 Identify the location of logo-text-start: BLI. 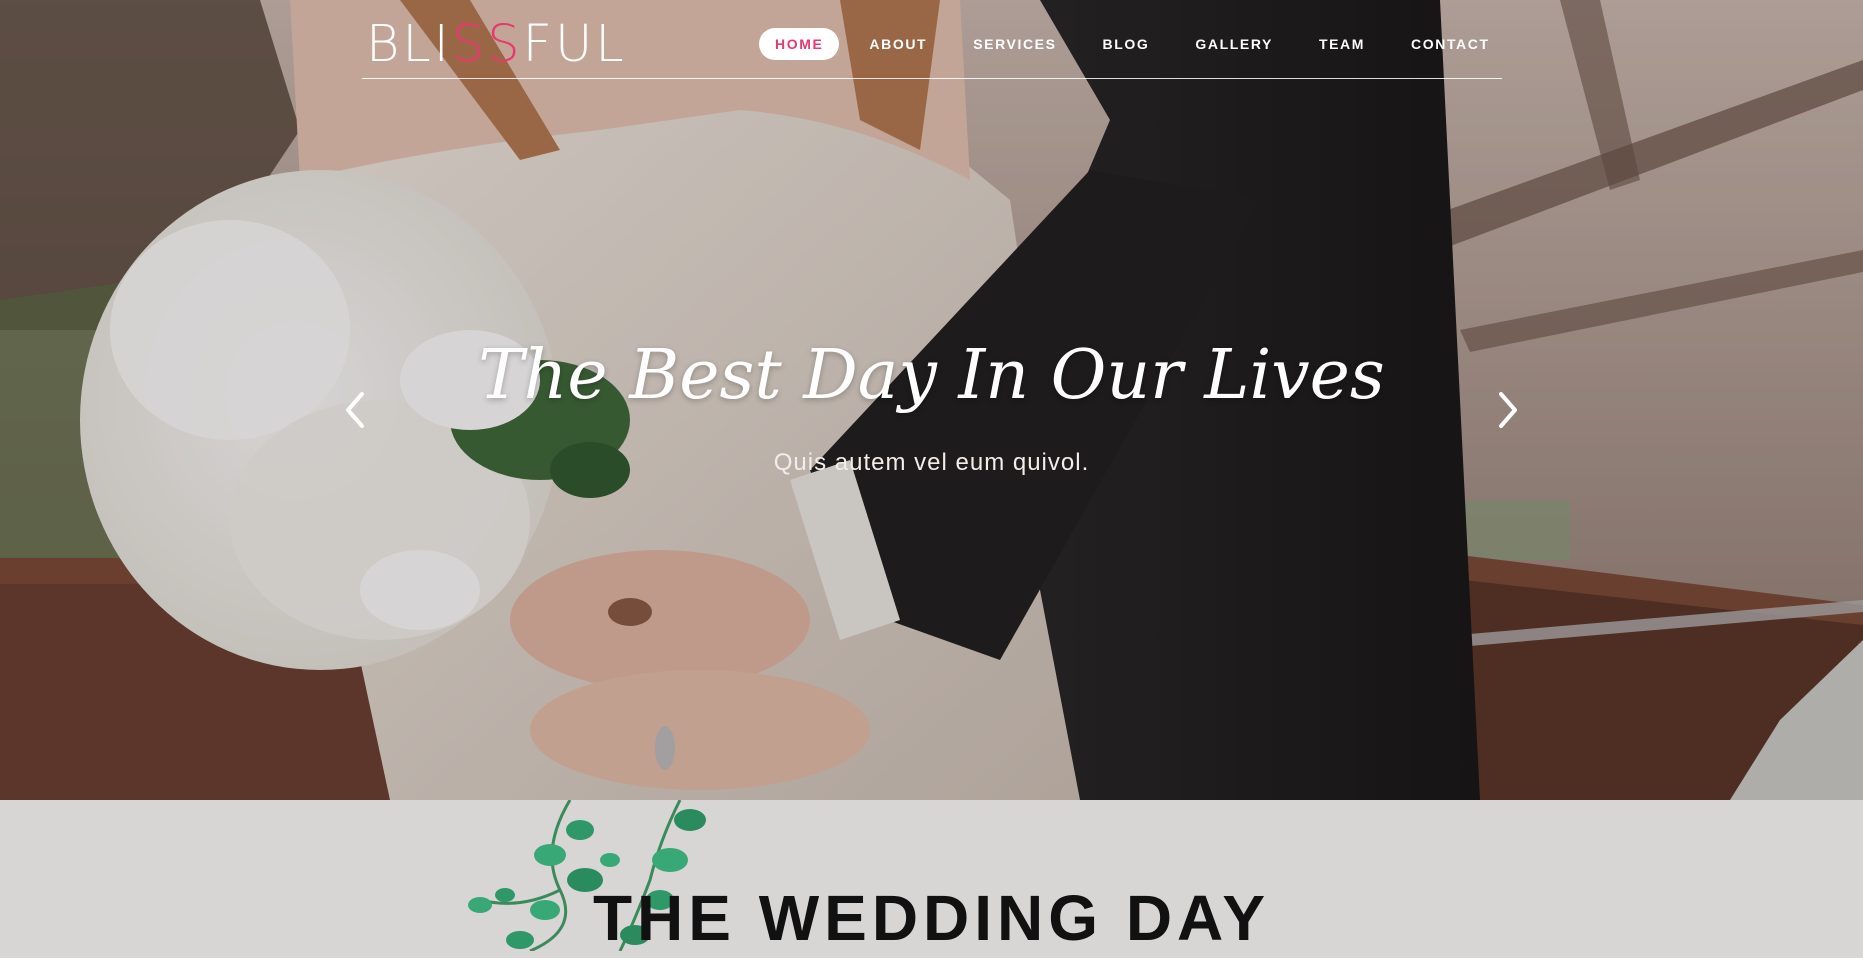
(409, 44).